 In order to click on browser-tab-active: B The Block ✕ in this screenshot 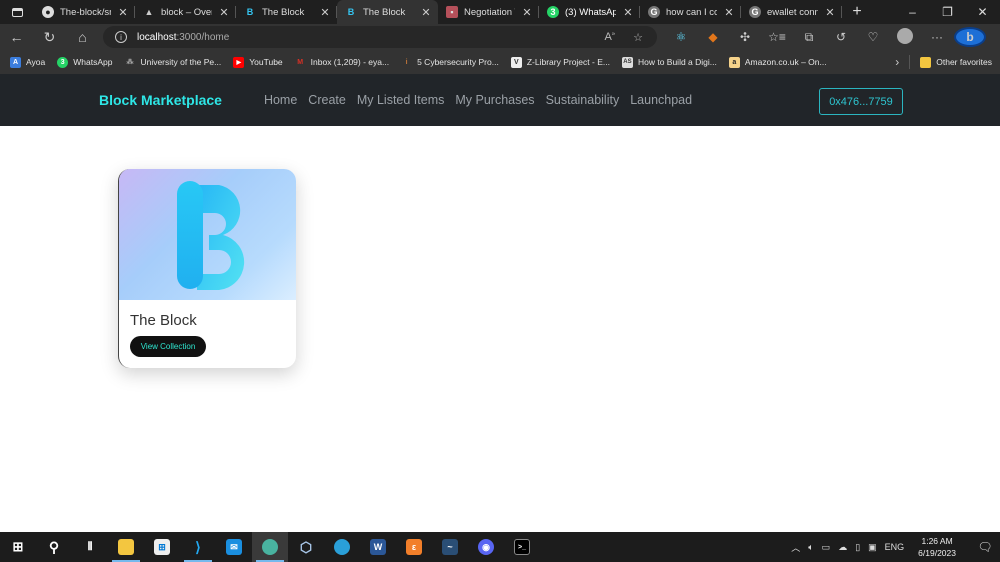, I will do `click(387, 12)`.